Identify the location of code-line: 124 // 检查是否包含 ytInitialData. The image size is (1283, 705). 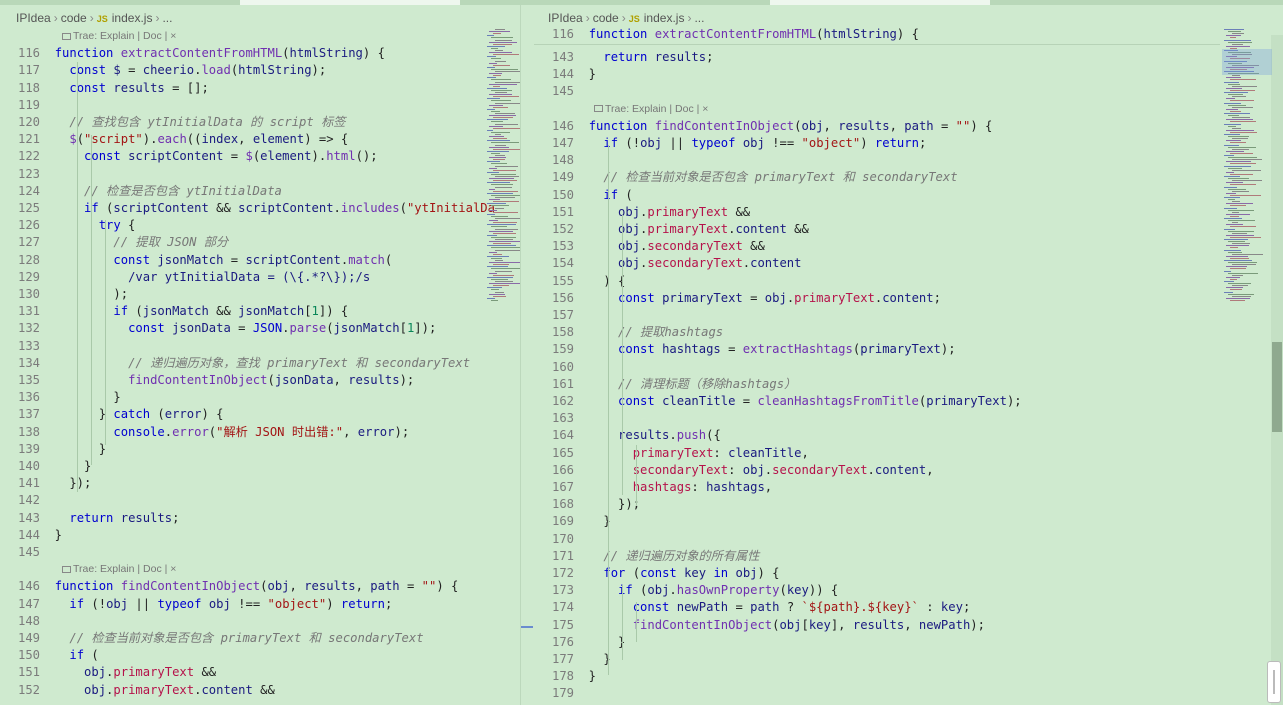
(141, 191).